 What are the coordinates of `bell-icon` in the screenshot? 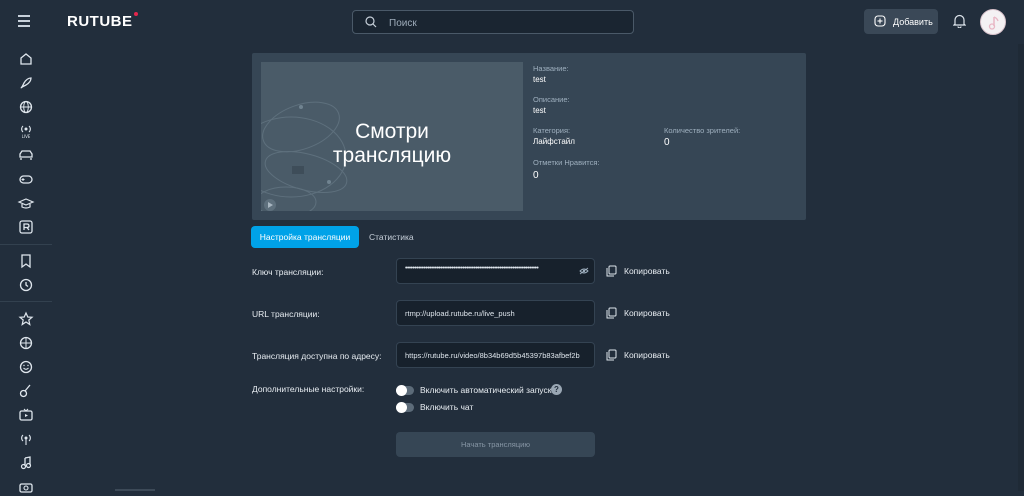 It's located at (959, 21).